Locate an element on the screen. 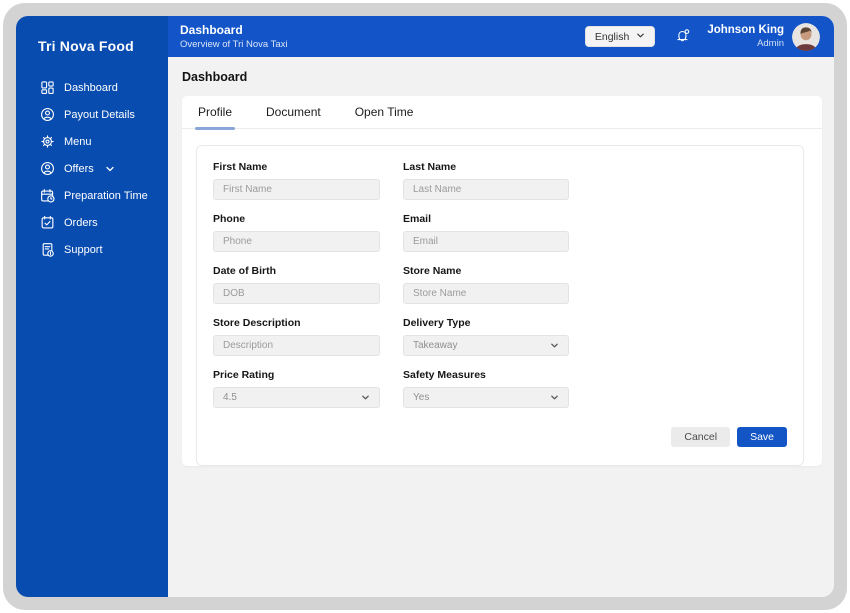 This screenshot has width=850, height=613. field-date-of-birth: Date of Birth is located at coordinates (296, 284).